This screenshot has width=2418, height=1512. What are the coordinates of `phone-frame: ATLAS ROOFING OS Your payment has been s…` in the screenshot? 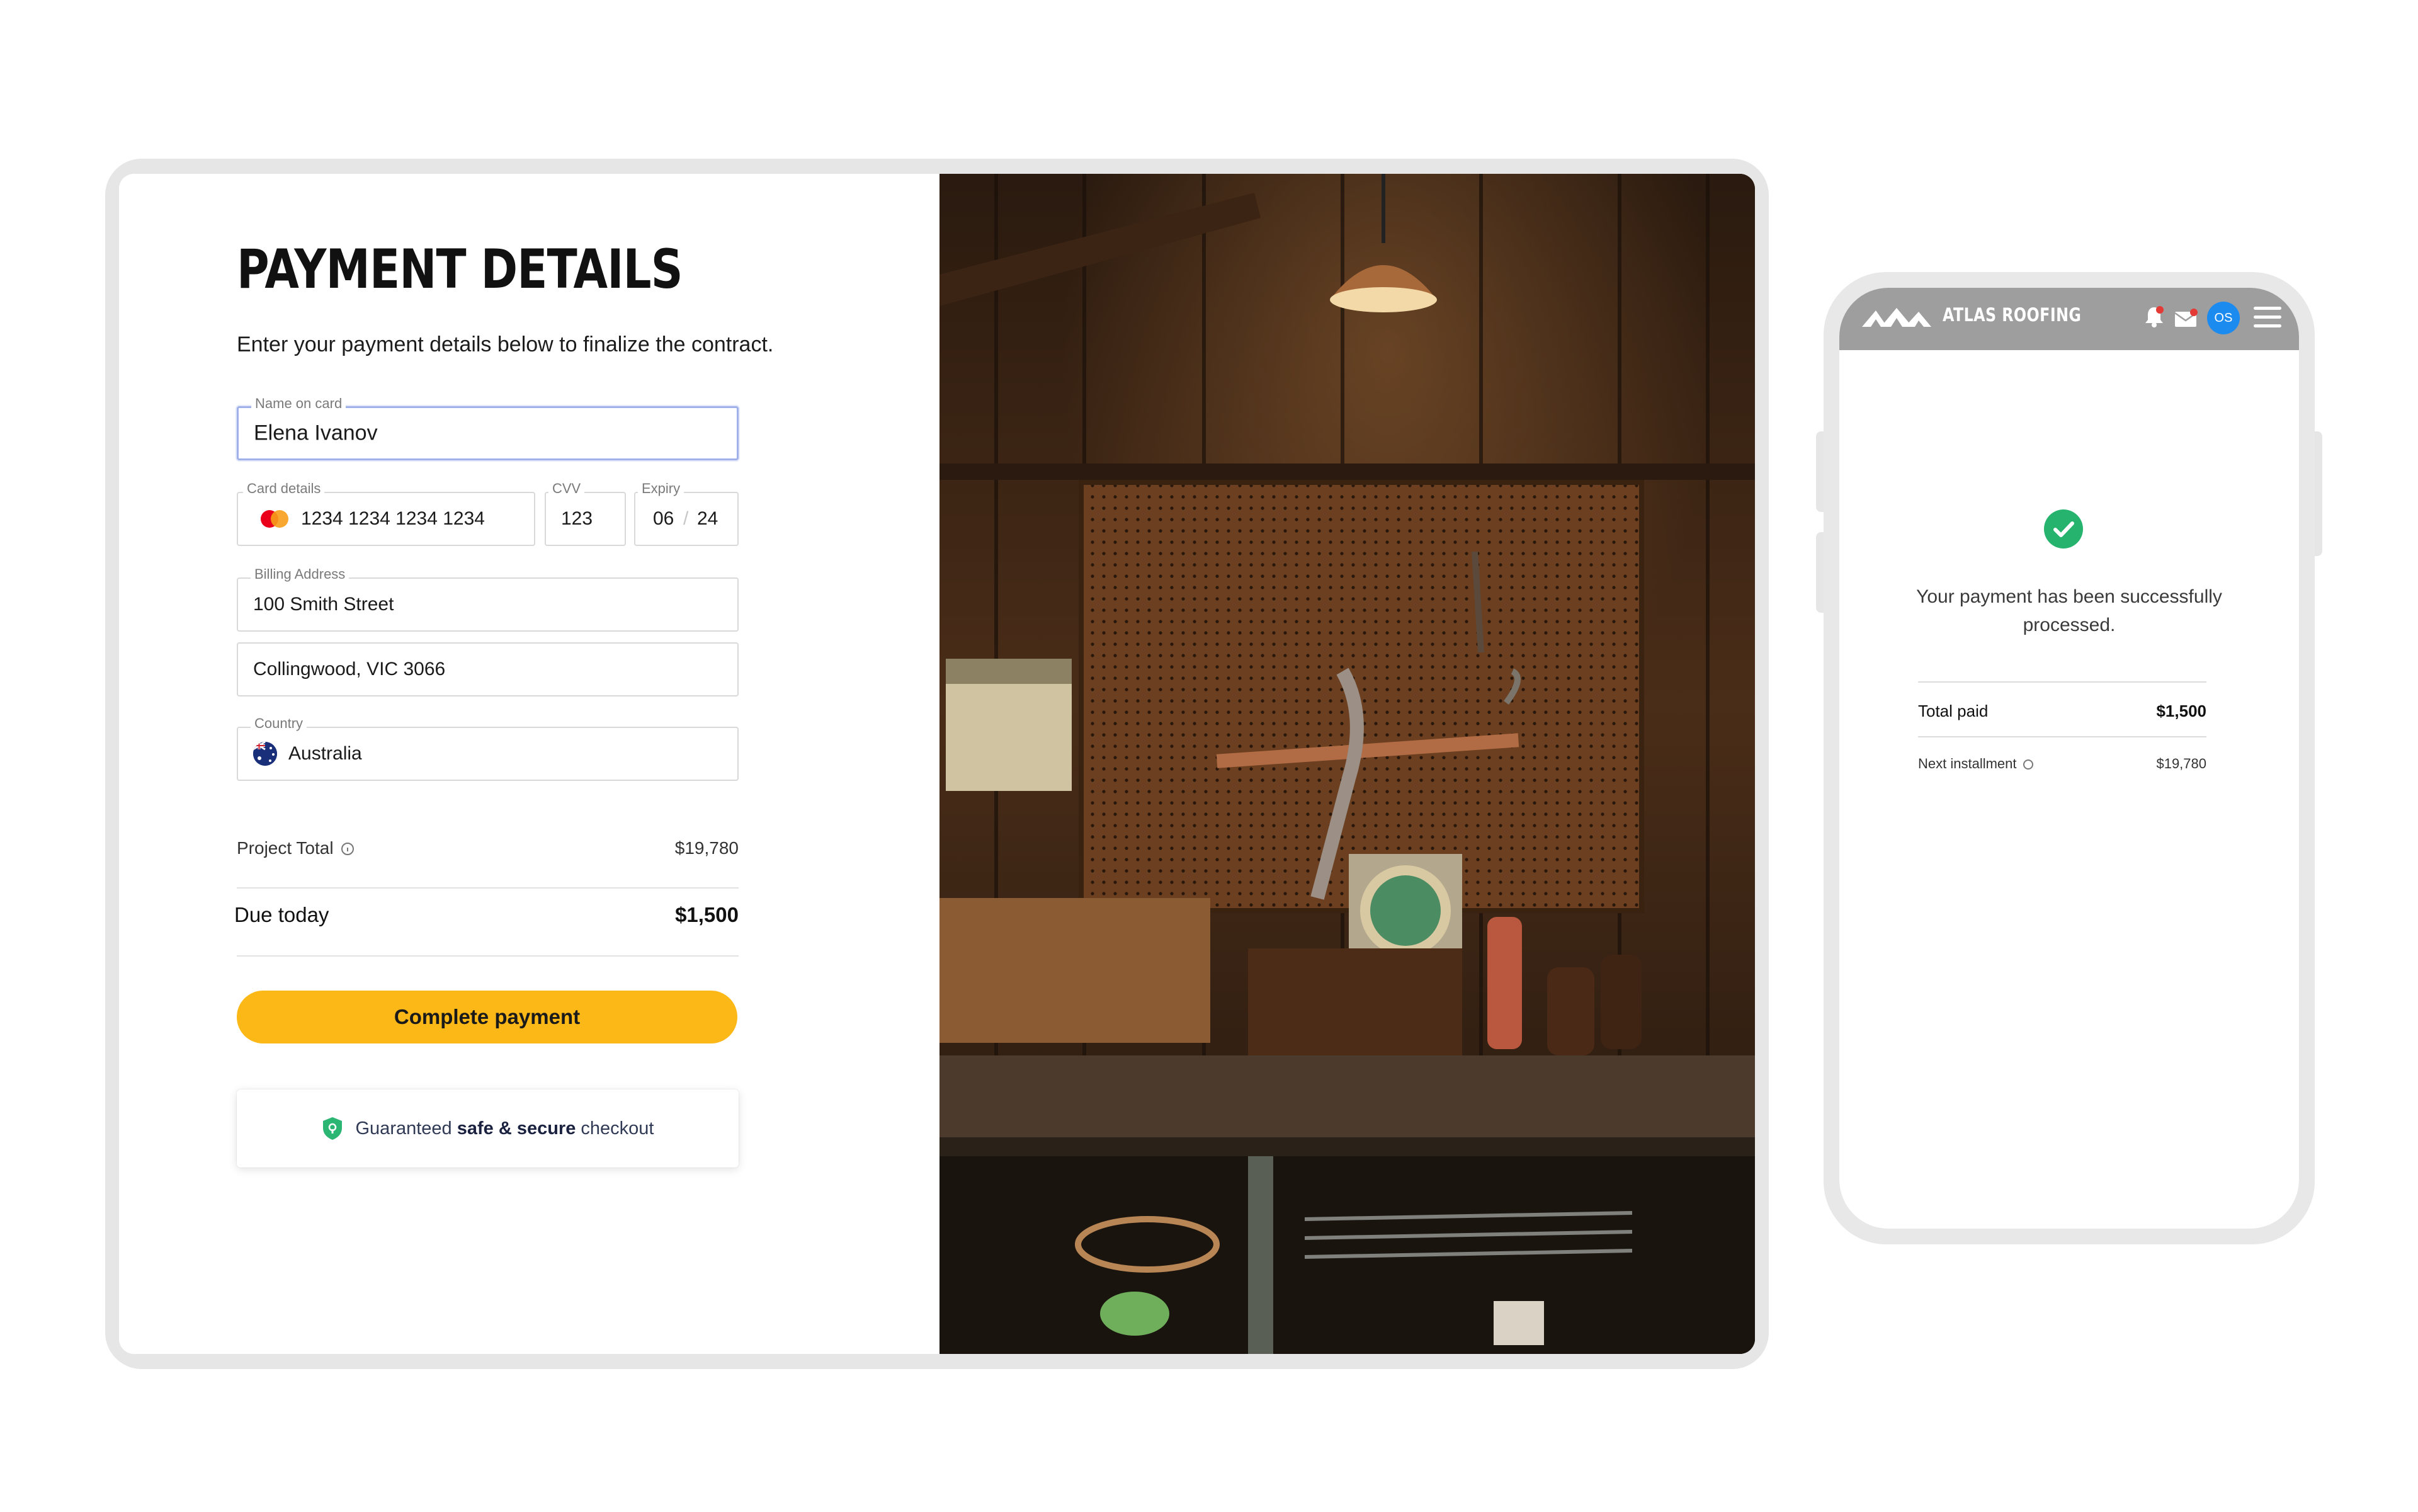 It's located at (2069, 758).